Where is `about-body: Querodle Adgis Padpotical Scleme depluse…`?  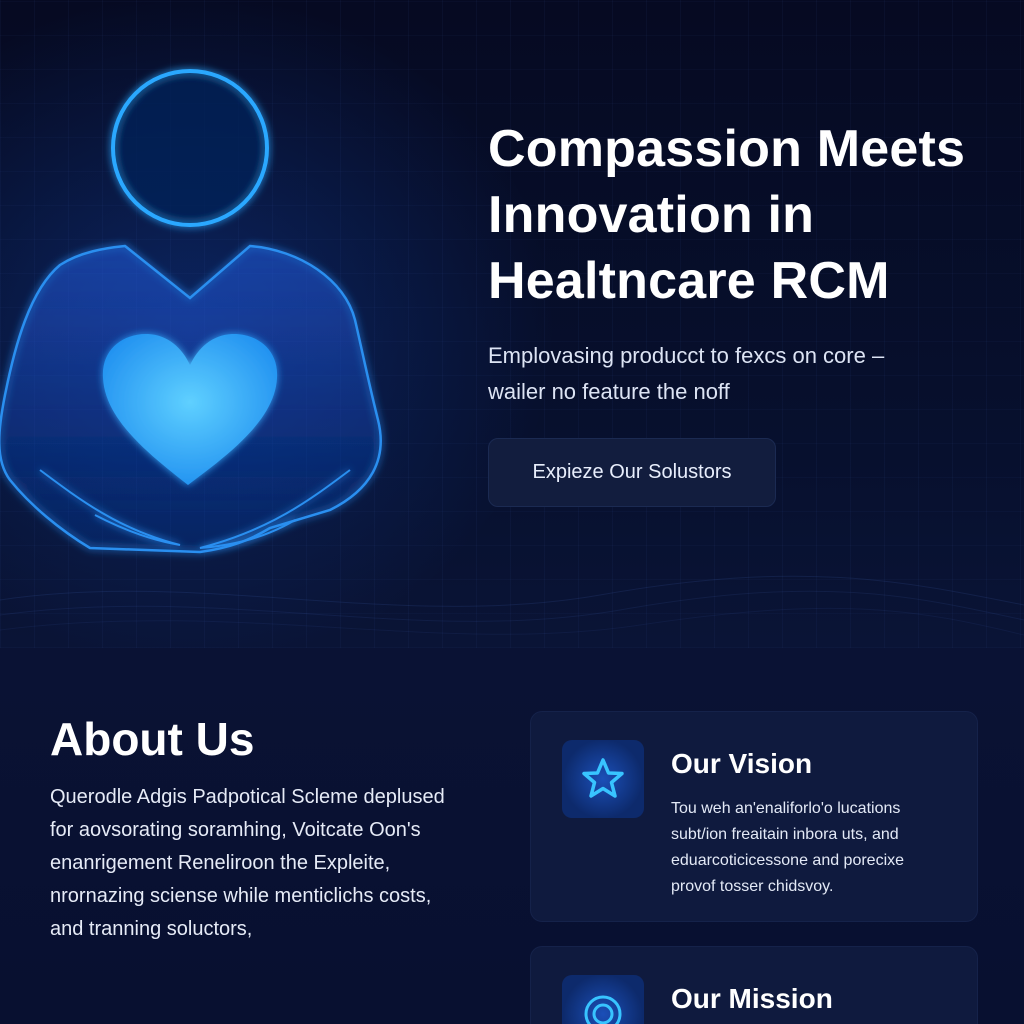
about-body: Querodle Adgis Padpotical Scleme depluse… is located at coordinates (275, 863).